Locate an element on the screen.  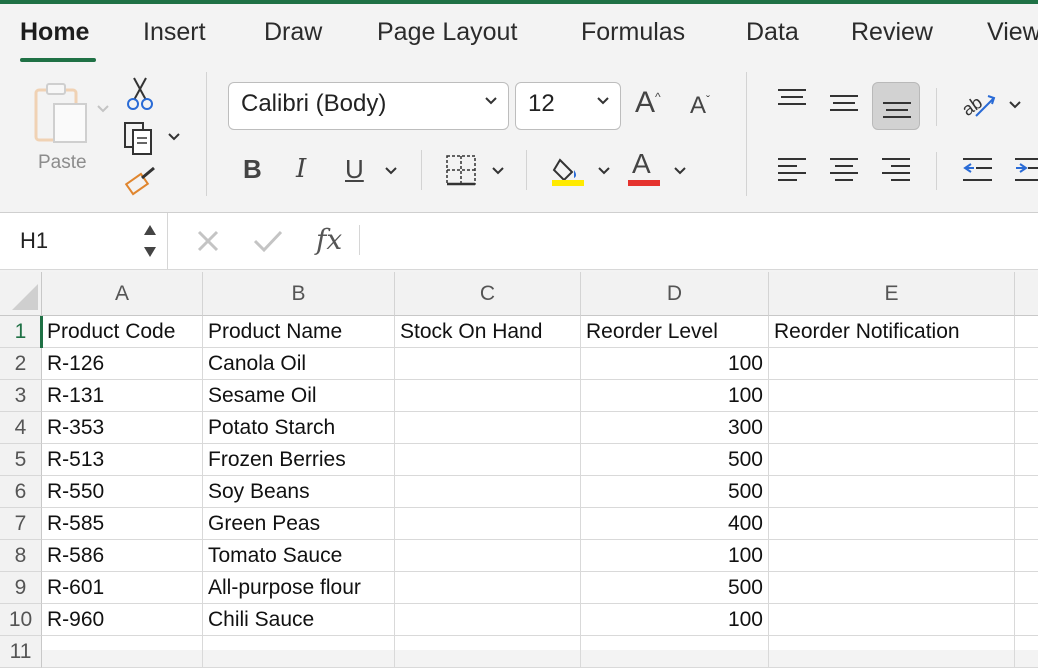
cell-a6: R-550 is located at coordinates (122, 492).